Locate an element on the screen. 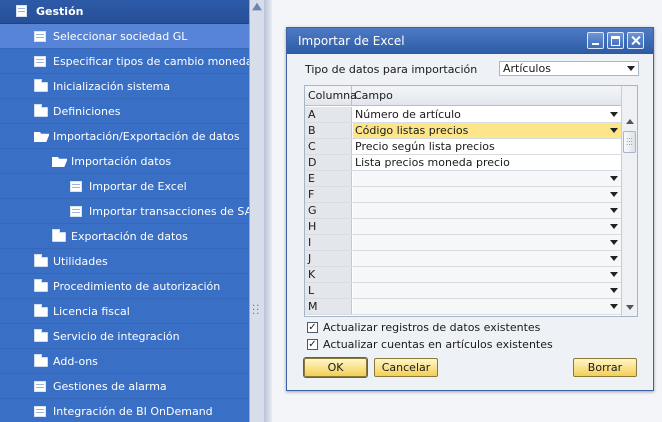  nav-item: Inicialización sistema is located at coordinates (124, 86).